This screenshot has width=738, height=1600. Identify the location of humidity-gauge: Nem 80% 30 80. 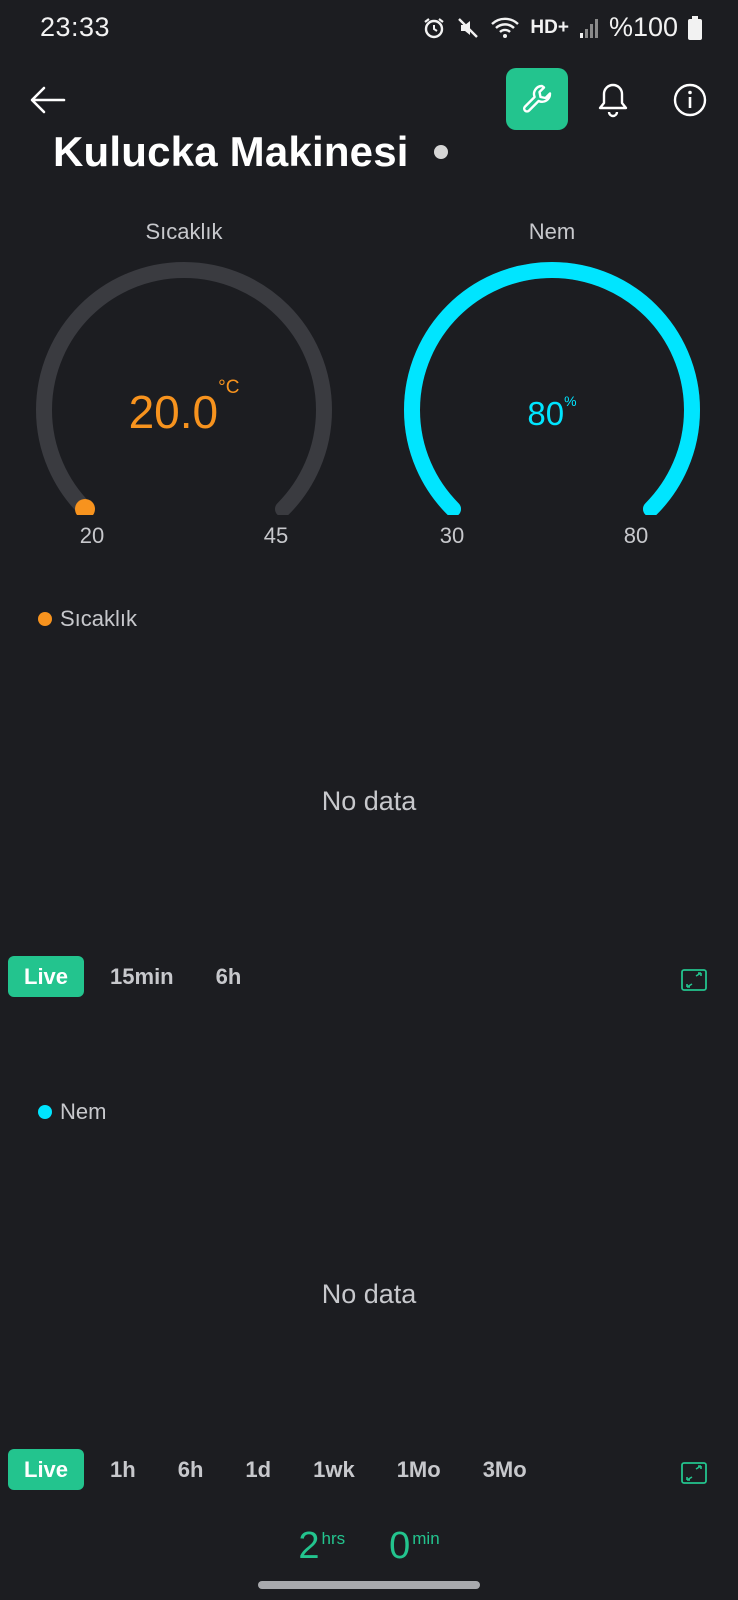
(552, 385).